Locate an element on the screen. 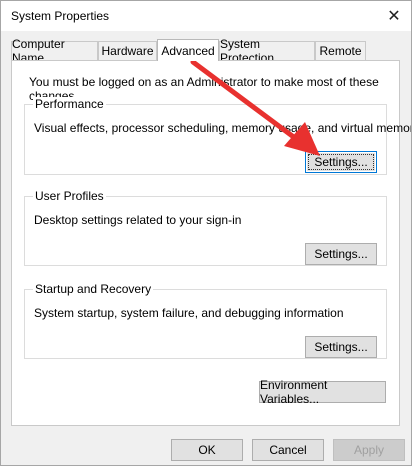 The width and height of the screenshot is (412, 466). close-icon: ✕ is located at coordinates (394, 16).